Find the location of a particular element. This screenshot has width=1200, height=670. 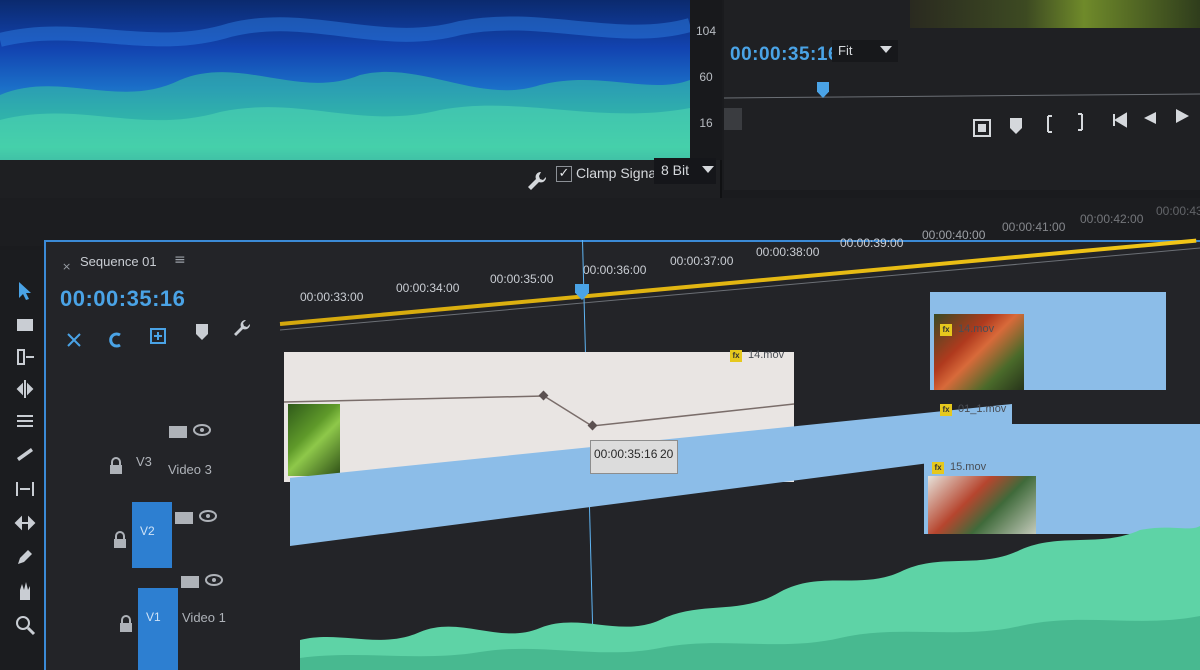

selection-tool-icon is located at coordinates (25, 291).